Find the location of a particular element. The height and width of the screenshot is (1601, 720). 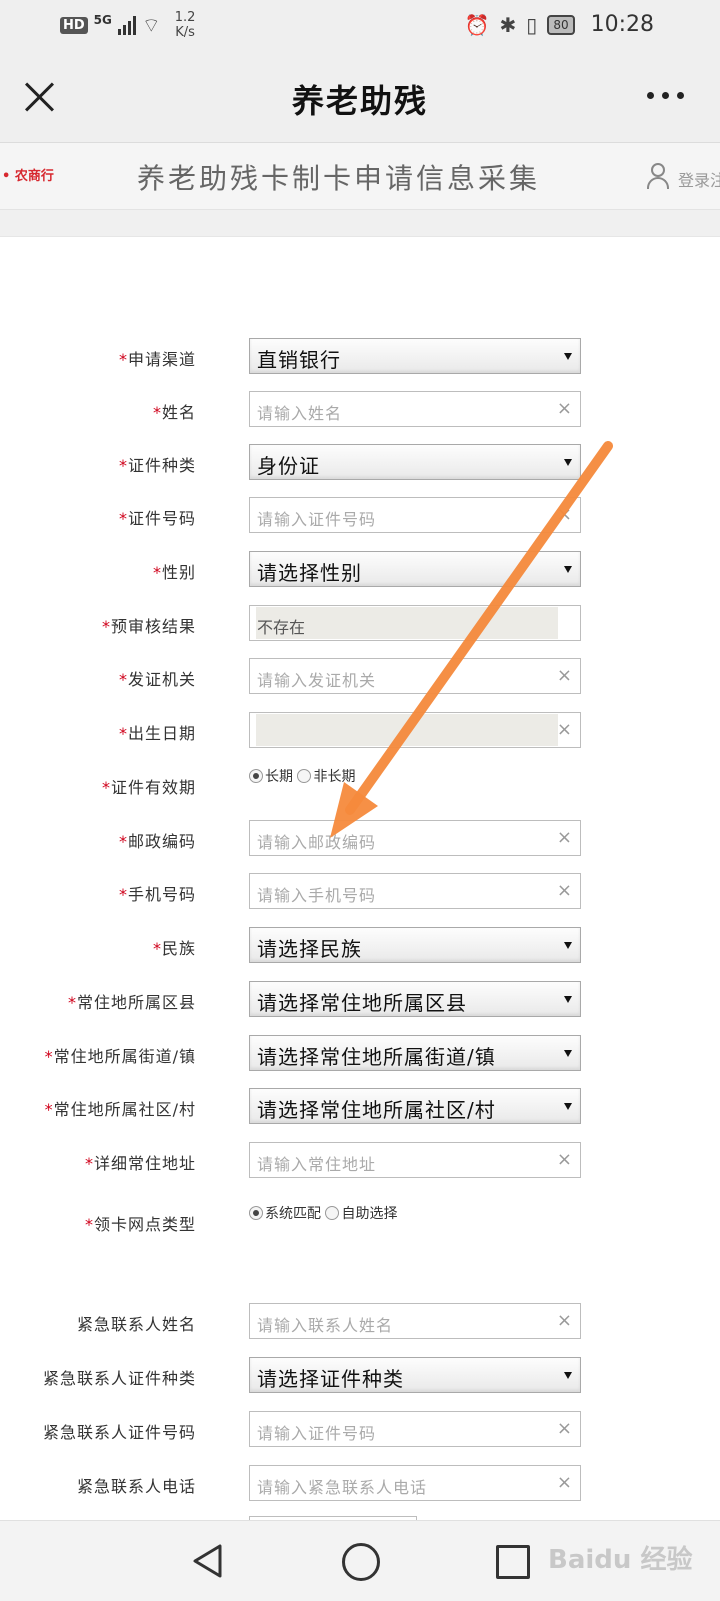

ethnicity-select: 请选择民族 is located at coordinates (415, 945).